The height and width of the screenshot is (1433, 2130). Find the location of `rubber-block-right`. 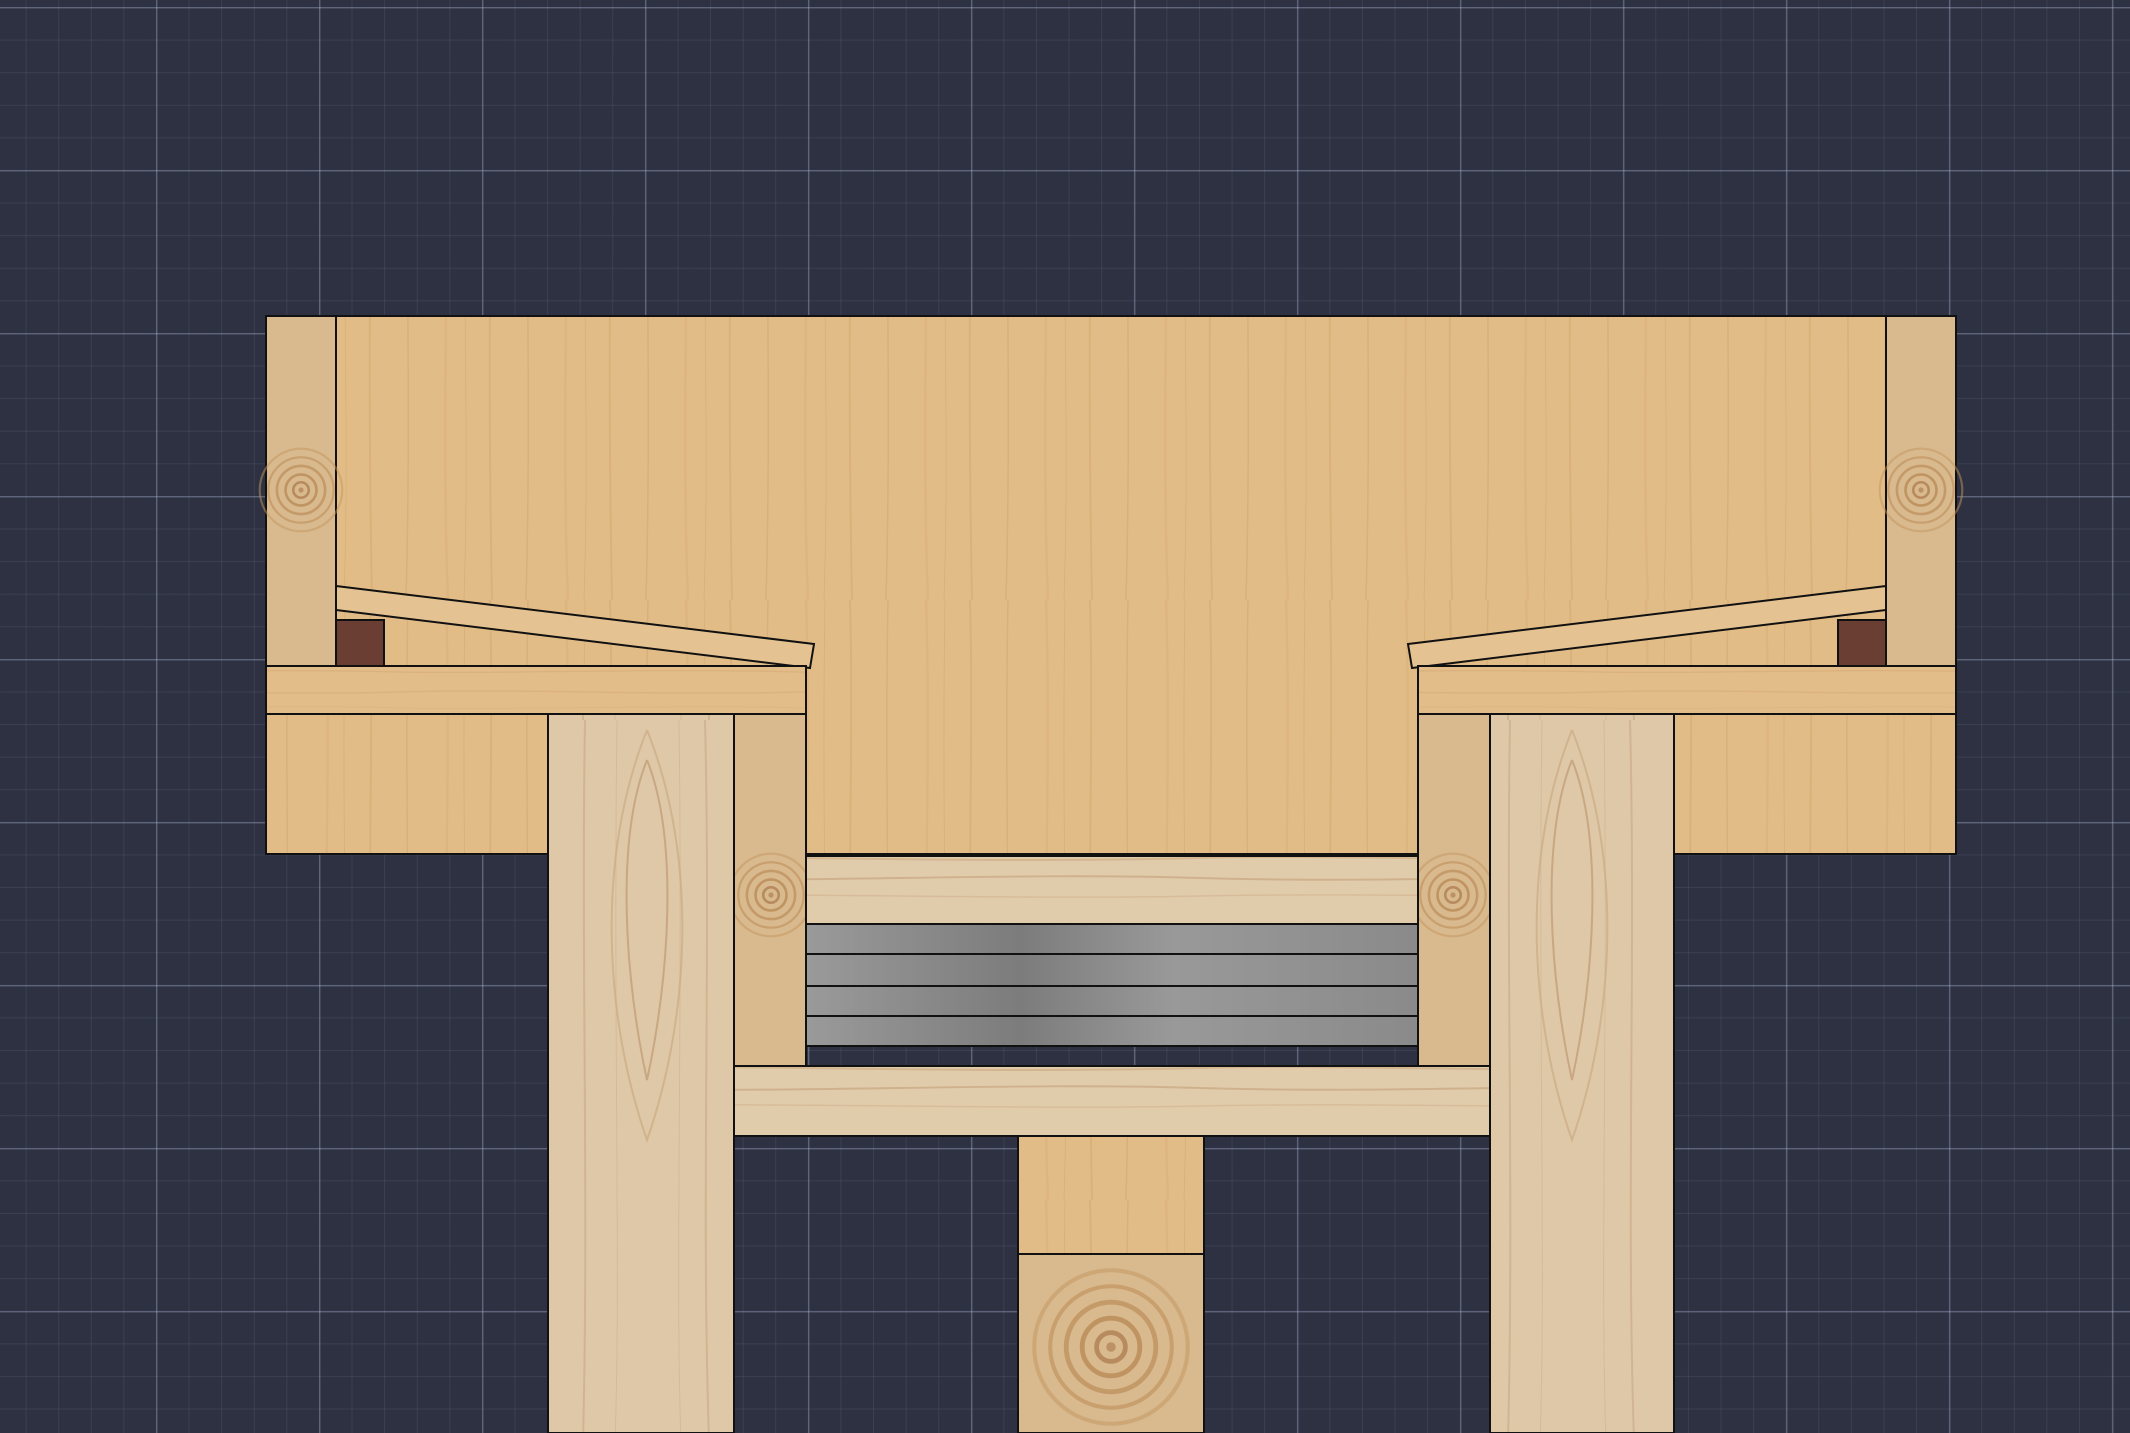

rubber-block-right is located at coordinates (1862, 643).